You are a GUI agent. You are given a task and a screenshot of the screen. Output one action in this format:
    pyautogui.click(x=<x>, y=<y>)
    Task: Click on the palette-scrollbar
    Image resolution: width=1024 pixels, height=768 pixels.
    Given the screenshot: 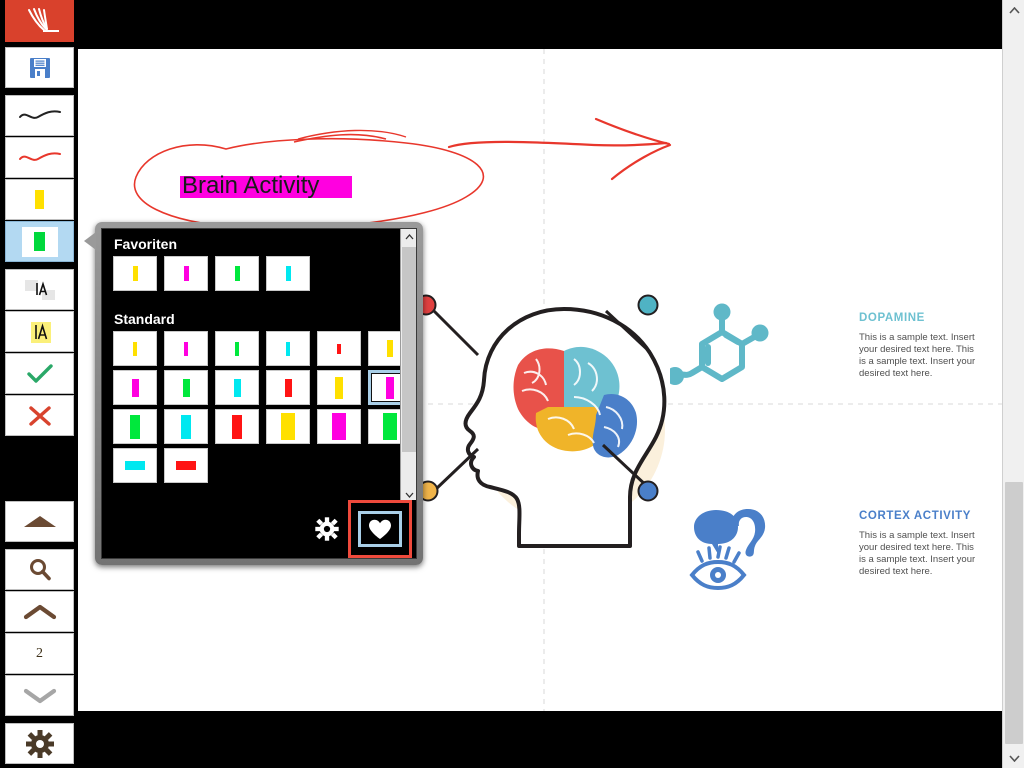 What is the action you would take?
    pyautogui.click(x=408, y=366)
    